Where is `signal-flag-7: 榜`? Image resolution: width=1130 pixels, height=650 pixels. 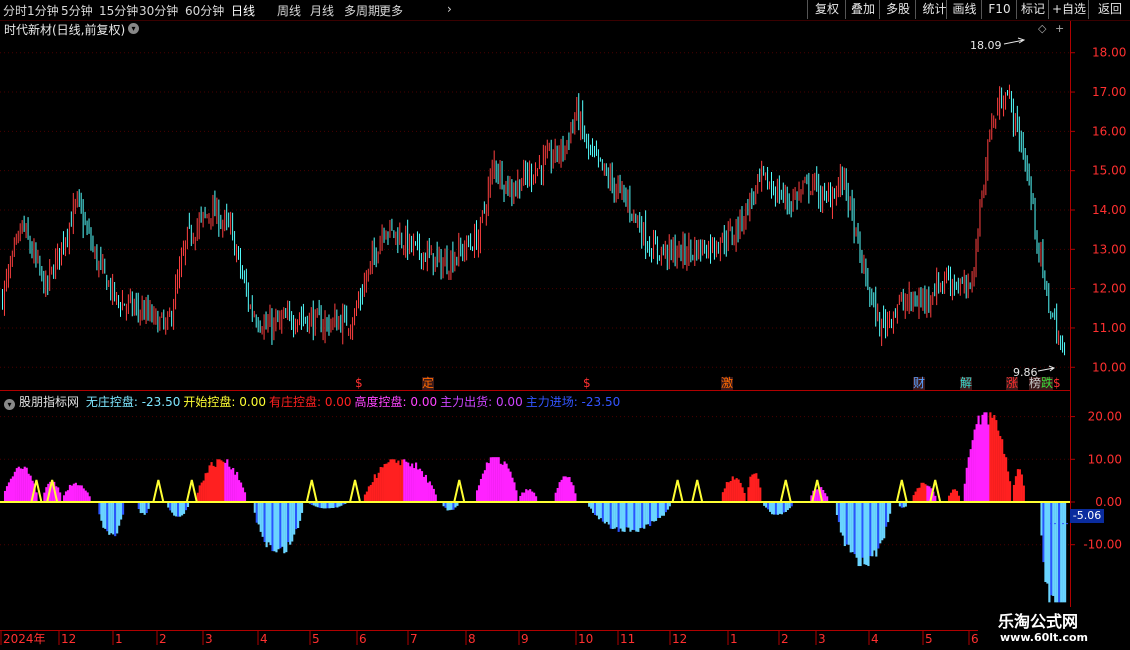
signal-flag-7: 榜 is located at coordinates (1035, 383).